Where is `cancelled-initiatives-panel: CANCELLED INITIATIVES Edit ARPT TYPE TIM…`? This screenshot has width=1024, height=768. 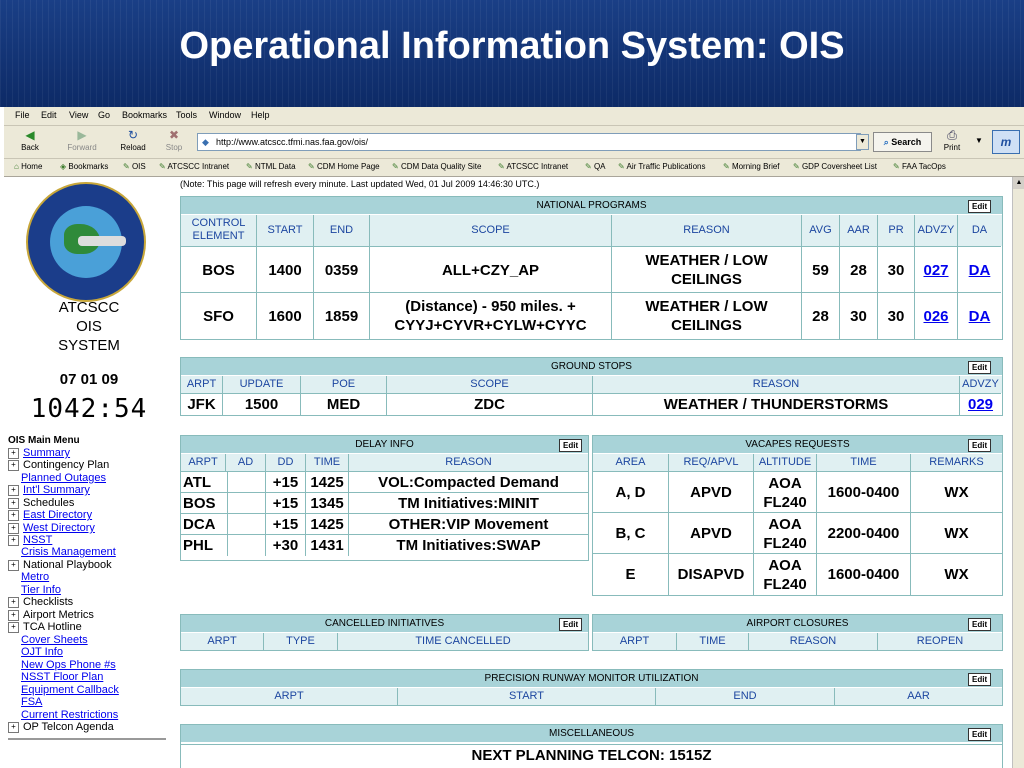
cancelled-initiatives-panel: CANCELLED INITIATIVES Edit ARPT TYPE TIM… is located at coordinates (384, 632).